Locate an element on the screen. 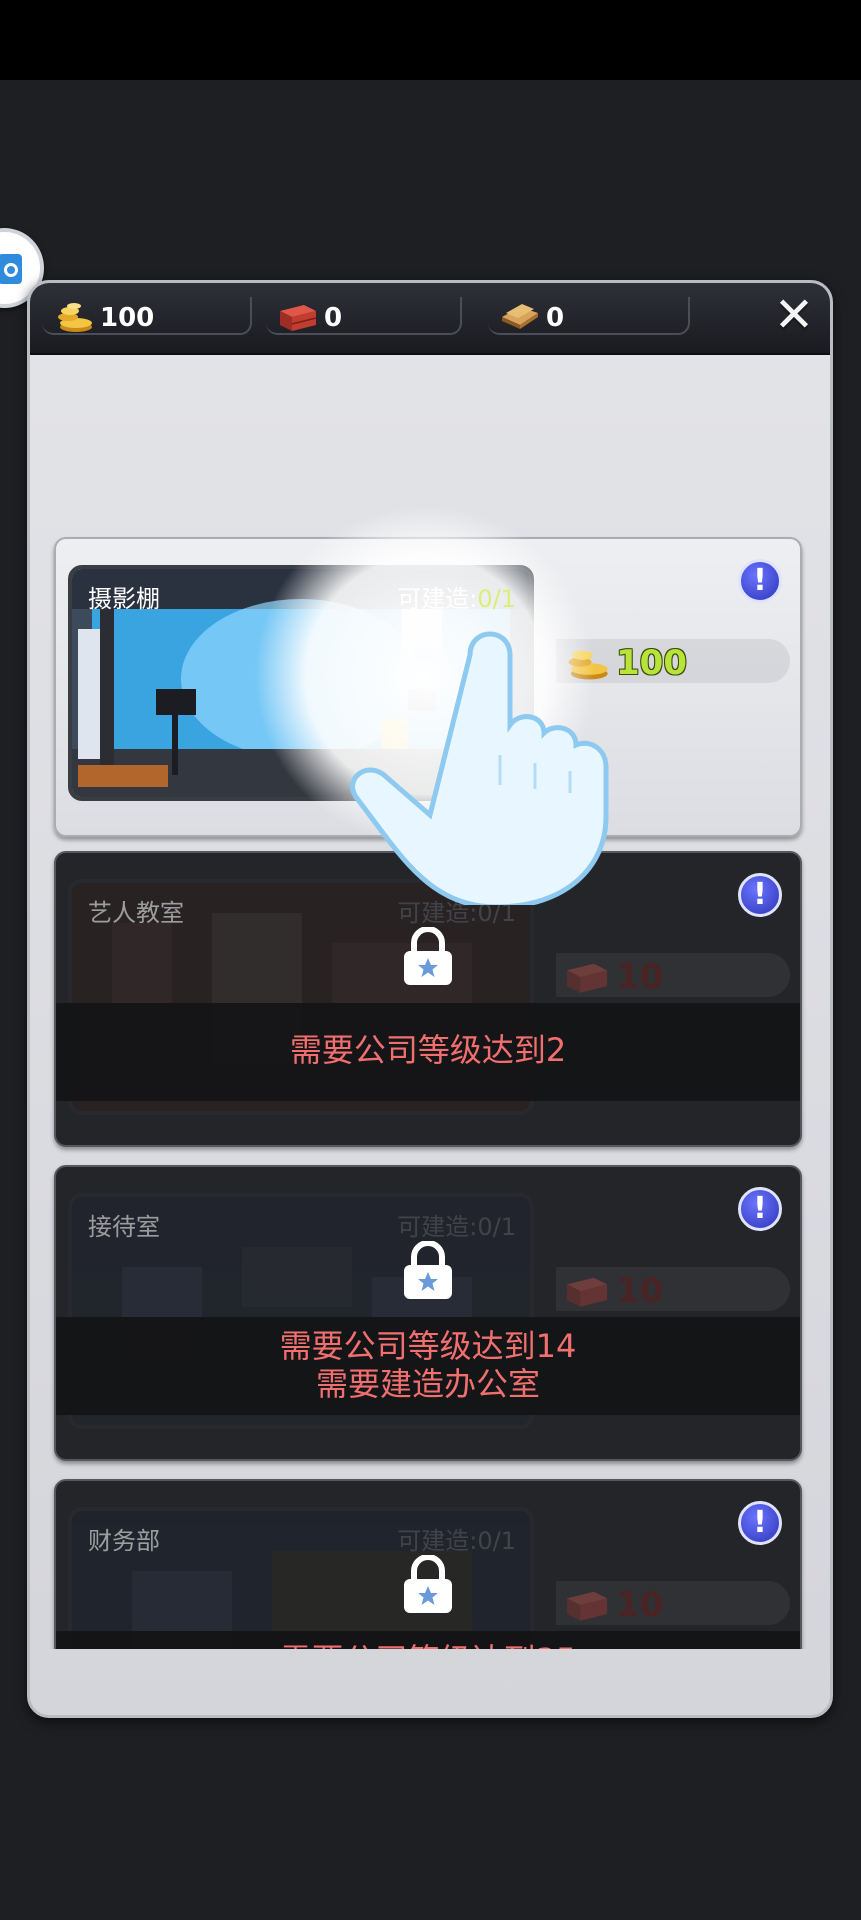 Image resolution: width=861 pixels, height=1920 pixels. wood-plank-icon is located at coordinates (520, 316).